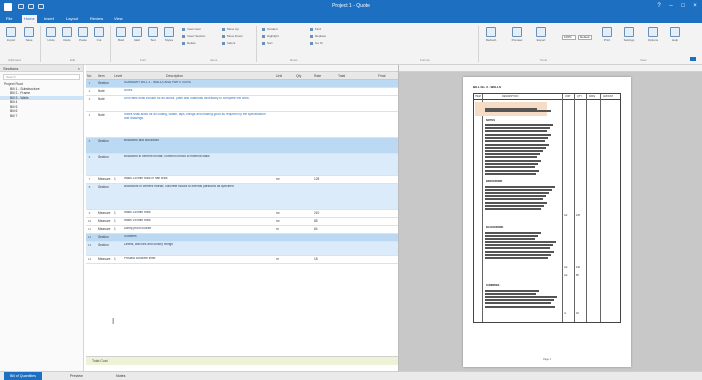  Describe the element at coordinates (341, 76) in the screenshot. I see `column-total: Total` at that location.